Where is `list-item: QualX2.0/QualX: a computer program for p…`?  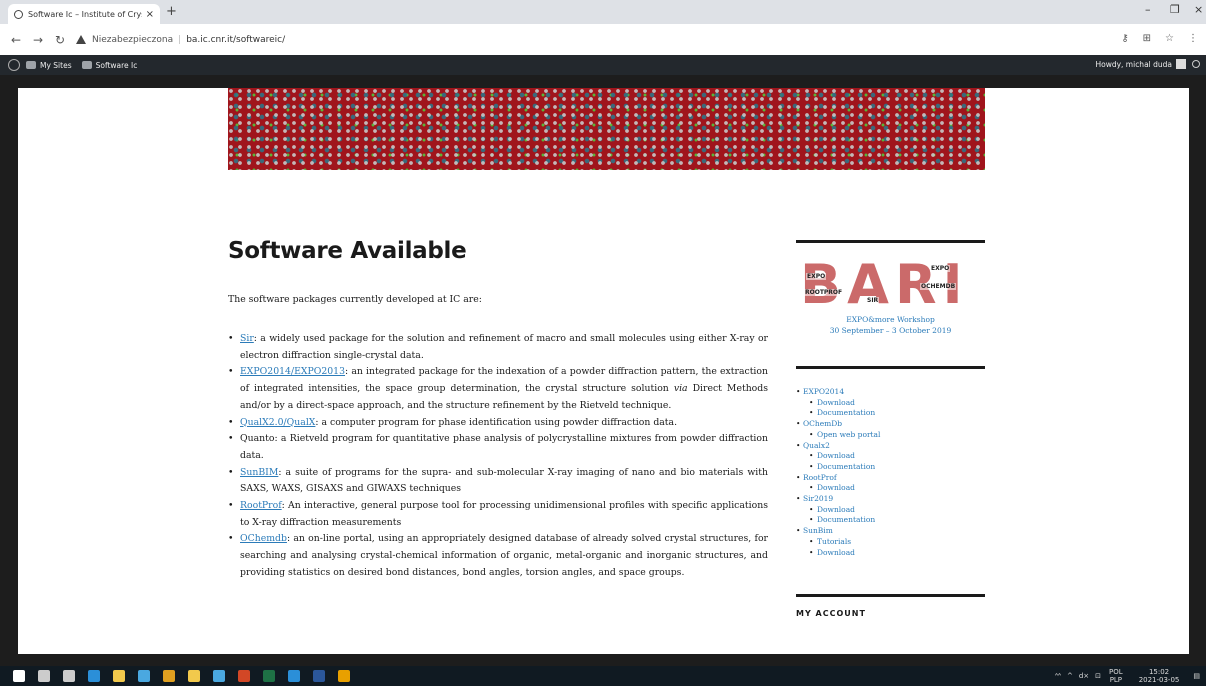
list-item: QualX2.0/QualX: a computer program for p… is located at coordinates (498, 423).